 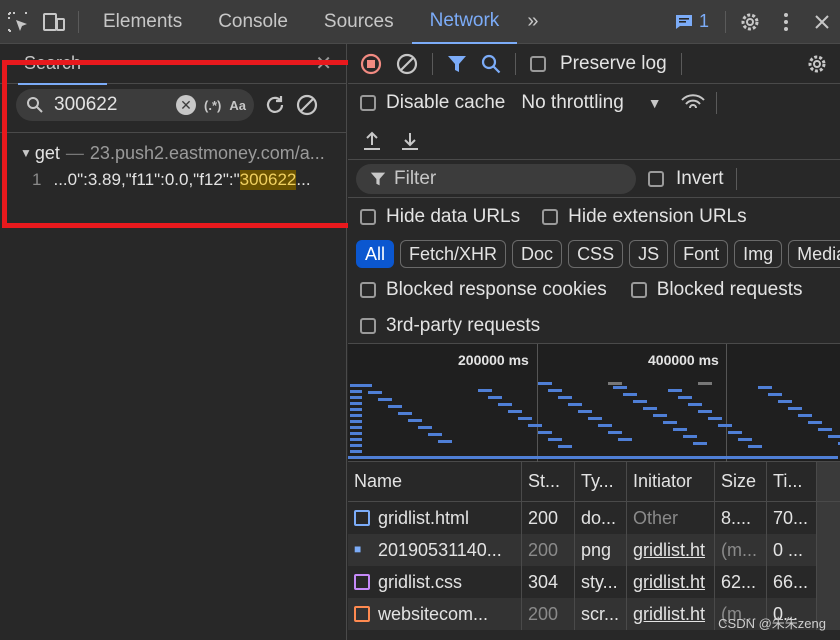 What do you see at coordinates (435, 481) in the screenshot?
I see `column-name: Name` at bounding box center [435, 481].